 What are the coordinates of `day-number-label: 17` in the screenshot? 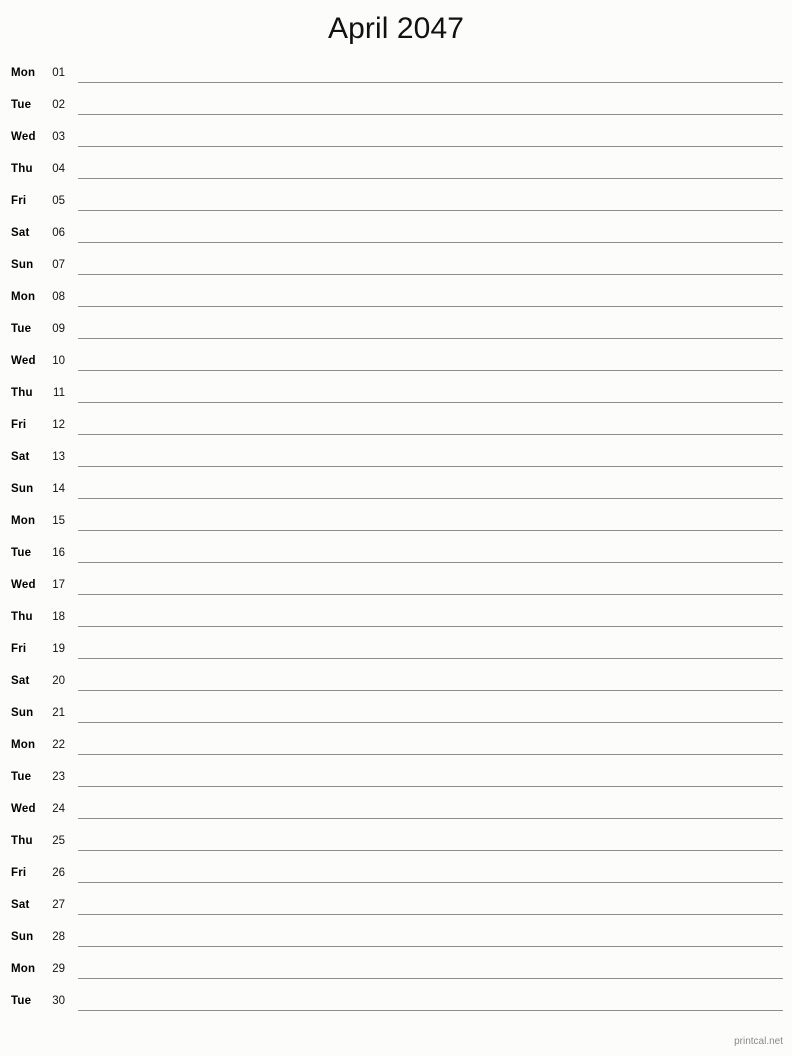 It's located at (58, 585).